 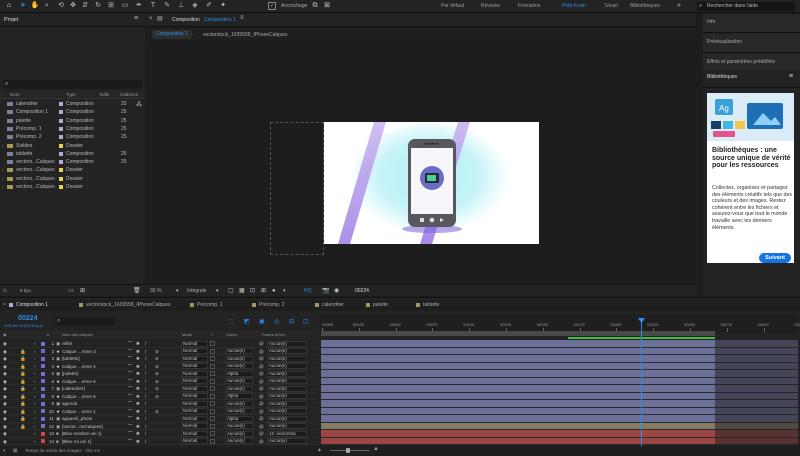 What do you see at coordinates (5, 291) in the screenshot?
I see `interpret-footage-icon: ⌂` at bounding box center [5, 291].